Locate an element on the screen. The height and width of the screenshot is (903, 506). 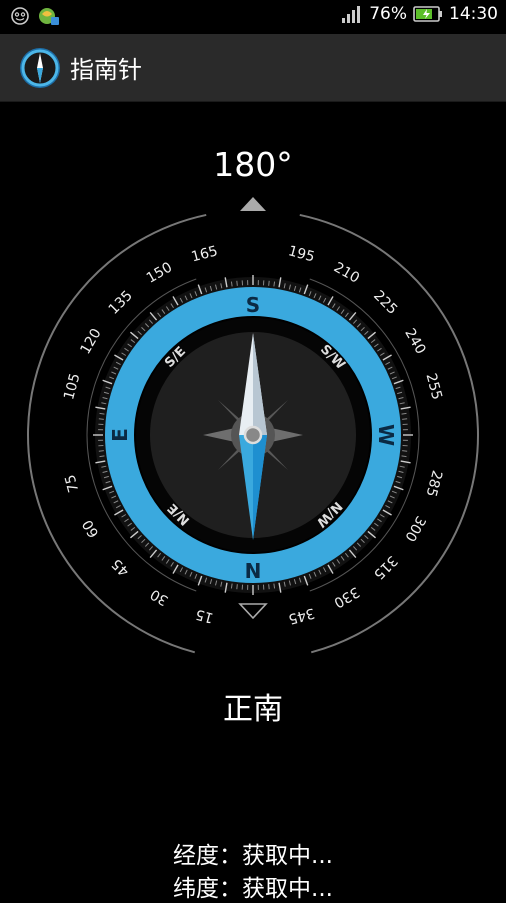
degree-label: 345 is located at coordinates (301, 615).